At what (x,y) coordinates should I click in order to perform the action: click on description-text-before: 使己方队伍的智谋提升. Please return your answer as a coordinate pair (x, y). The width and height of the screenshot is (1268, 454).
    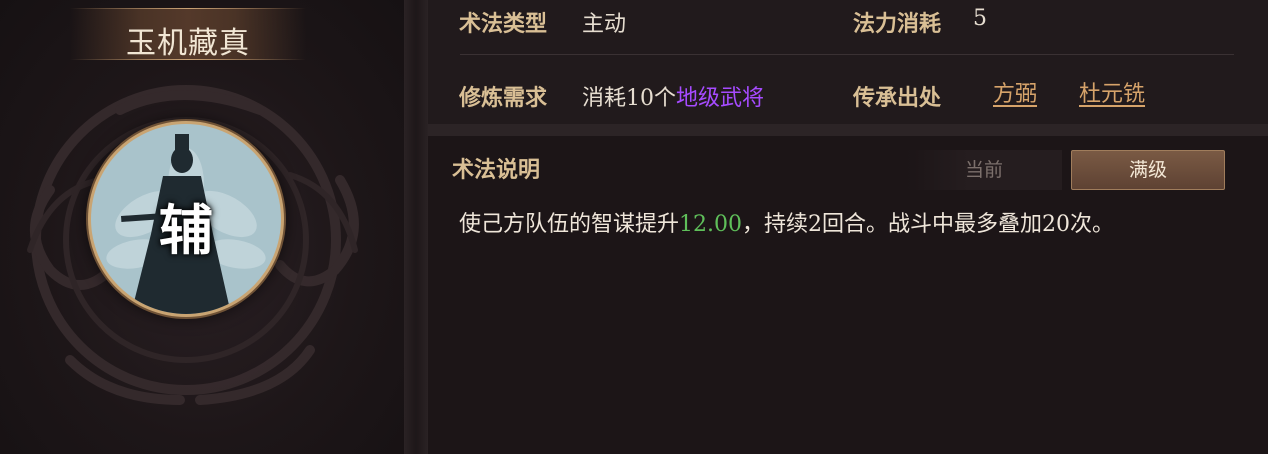
    Looking at the image, I should click on (569, 224).